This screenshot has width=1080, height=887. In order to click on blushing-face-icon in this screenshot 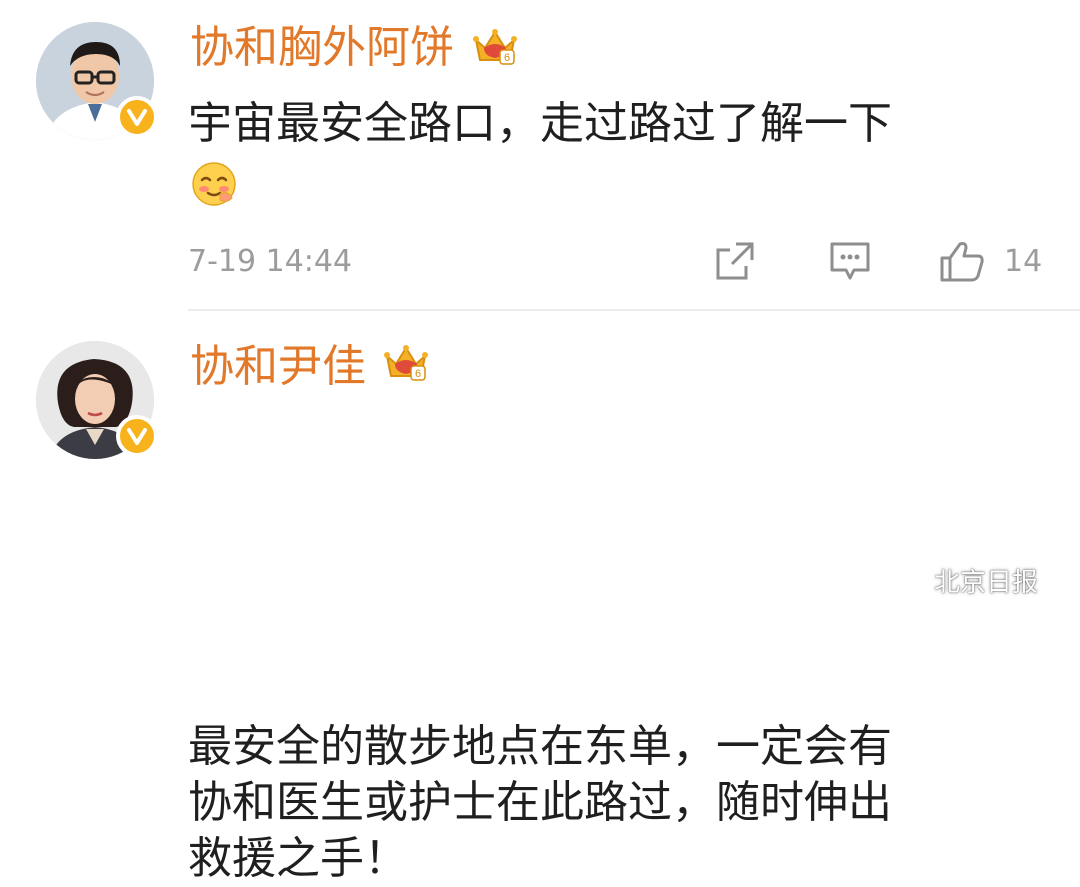, I will do `click(214, 184)`.